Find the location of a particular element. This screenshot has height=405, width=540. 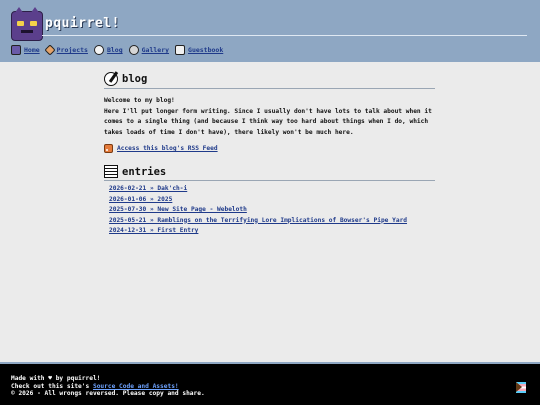

entries-title: entries is located at coordinates (144, 171).